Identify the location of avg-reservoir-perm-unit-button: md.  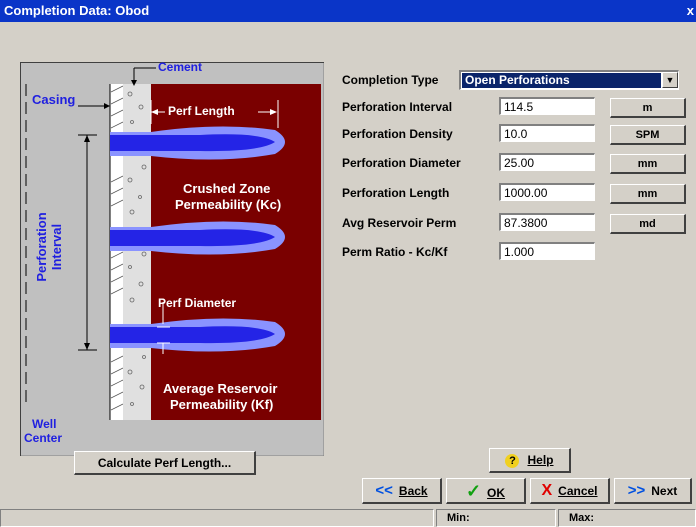
(648, 224).